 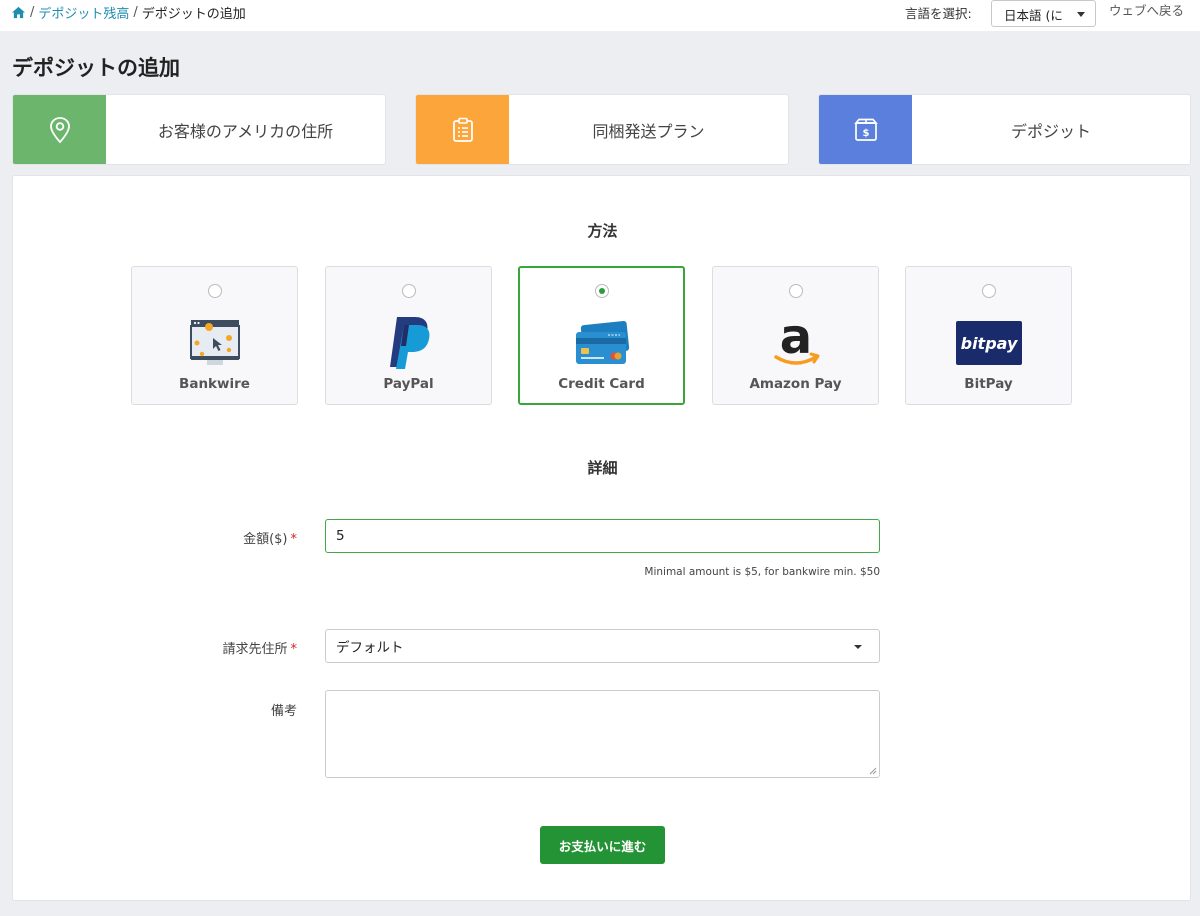 I want to click on bitpay-logo-text: bitpay, so click(x=988, y=343).